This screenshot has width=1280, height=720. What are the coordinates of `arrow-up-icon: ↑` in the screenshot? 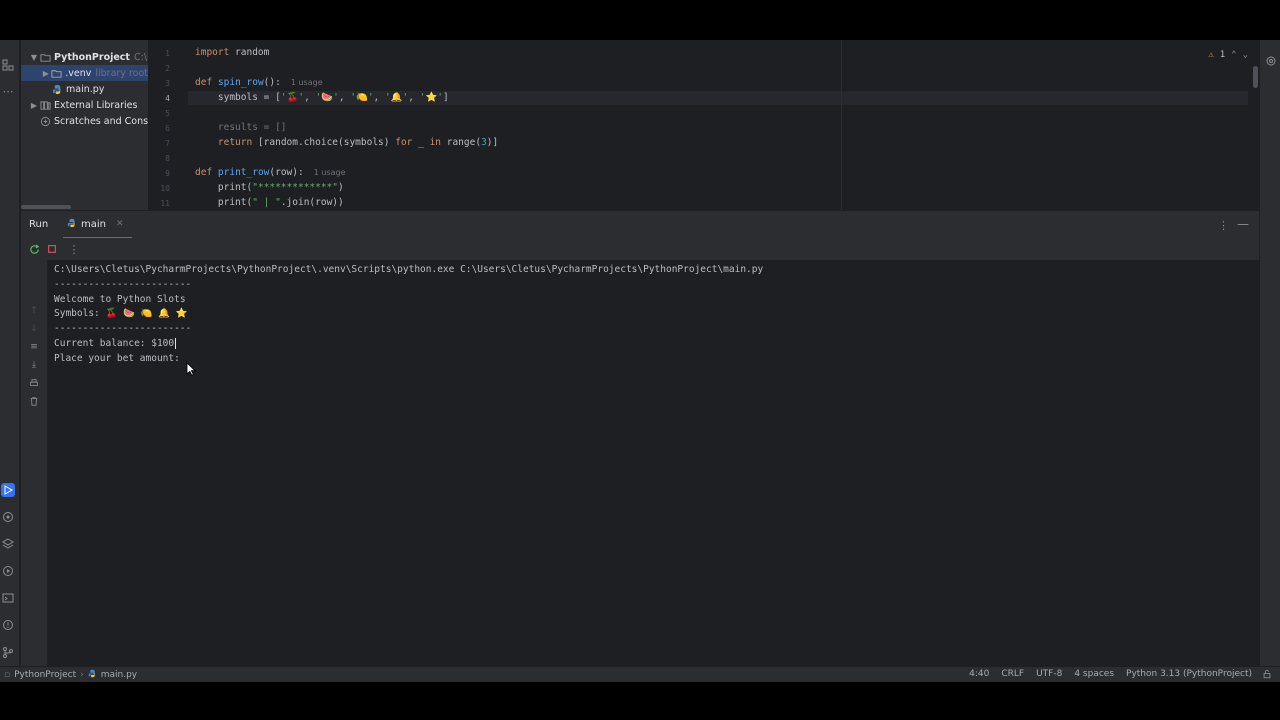 It's located at (34, 311).